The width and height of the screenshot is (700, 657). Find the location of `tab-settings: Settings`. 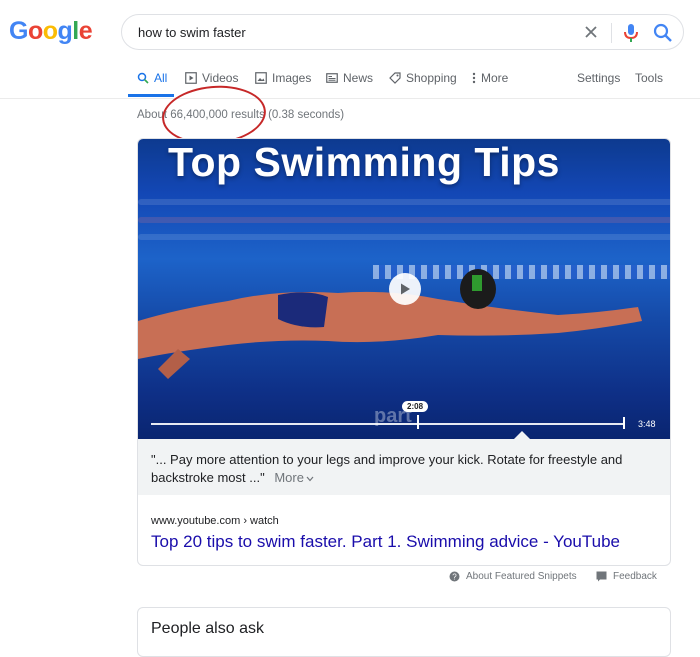

tab-settings: Settings is located at coordinates (598, 78).